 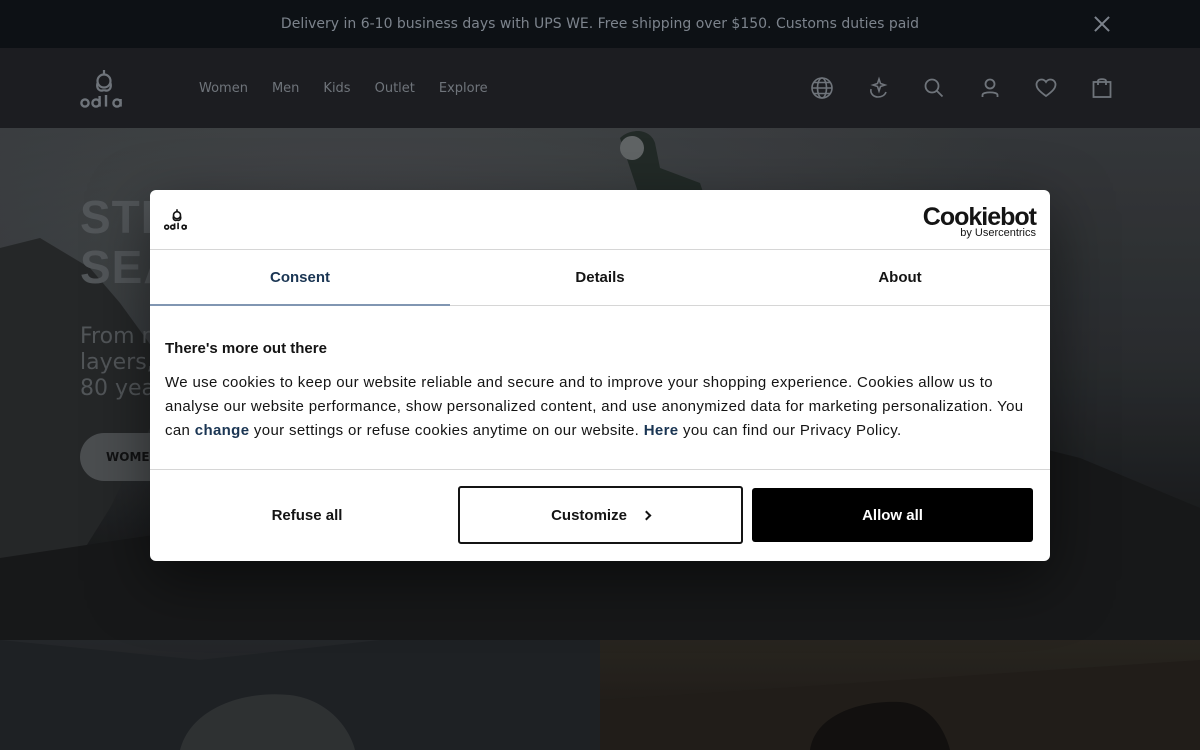 What do you see at coordinates (246, 348) in the screenshot?
I see `consent-heading: There's more out there` at bounding box center [246, 348].